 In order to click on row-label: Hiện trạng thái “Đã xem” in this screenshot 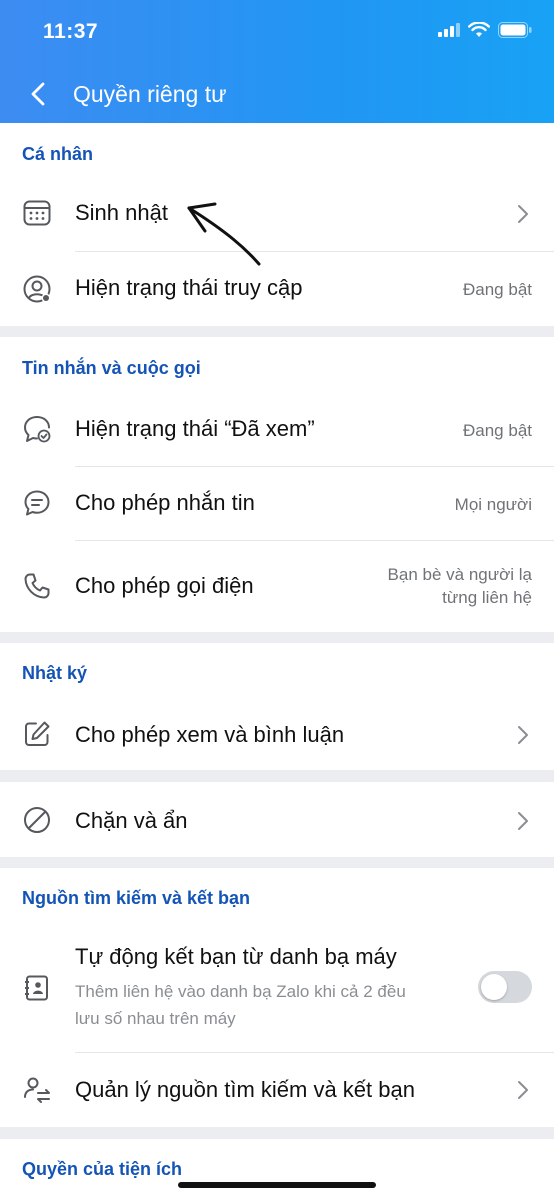, I will do `click(195, 428)`.